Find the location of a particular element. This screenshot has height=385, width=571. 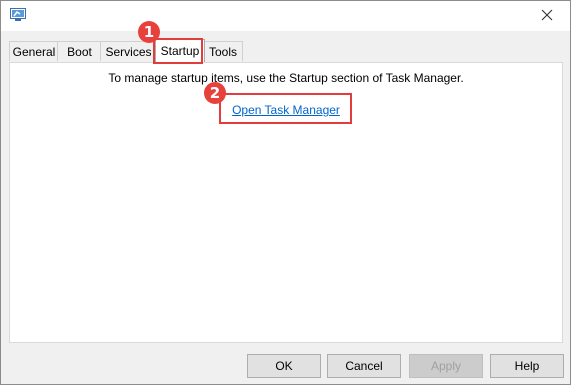

app-icon is located at coordinates (18, 15).